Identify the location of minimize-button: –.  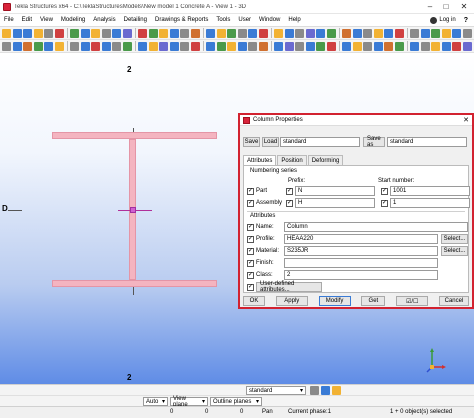
(430, 7).